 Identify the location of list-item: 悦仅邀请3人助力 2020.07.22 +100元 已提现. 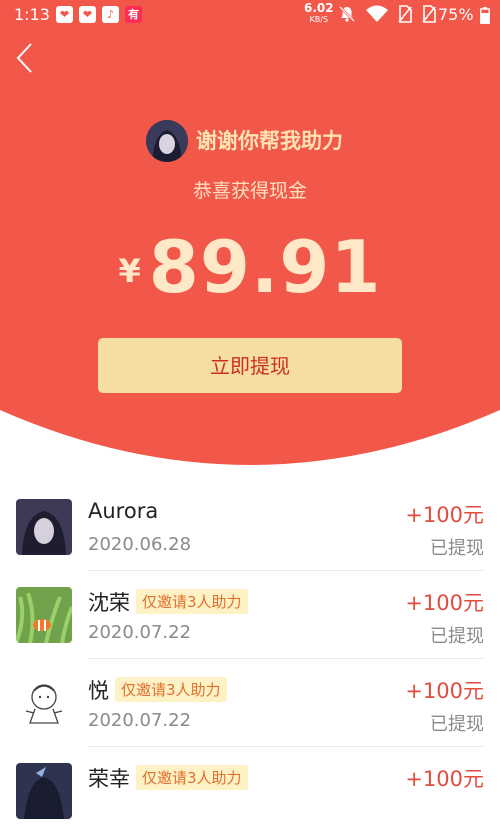
(250, 703).